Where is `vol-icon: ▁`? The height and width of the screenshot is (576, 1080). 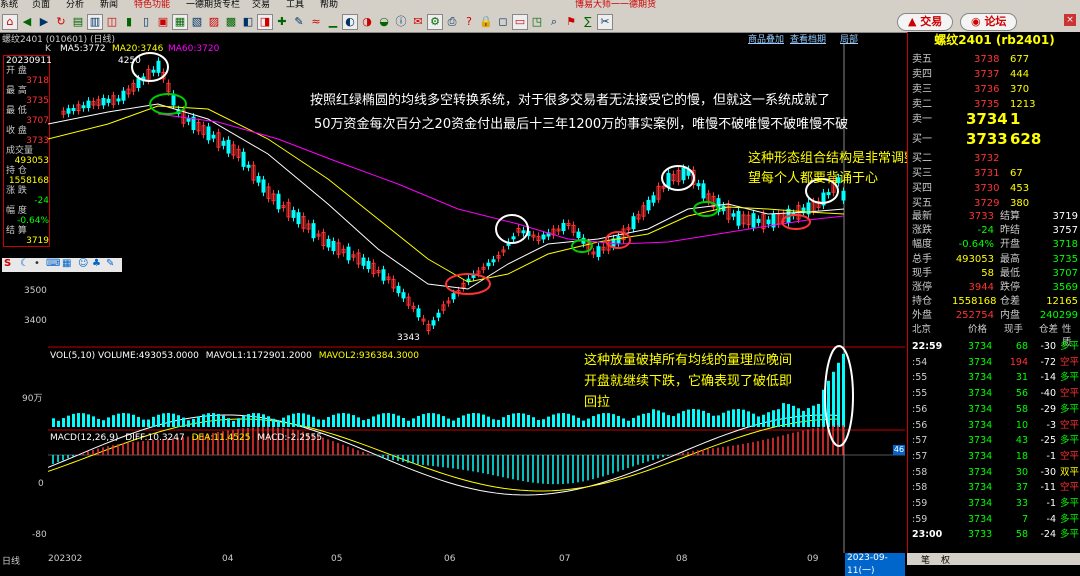 vol-icon: ▁ is located at coordinates (333, 22).